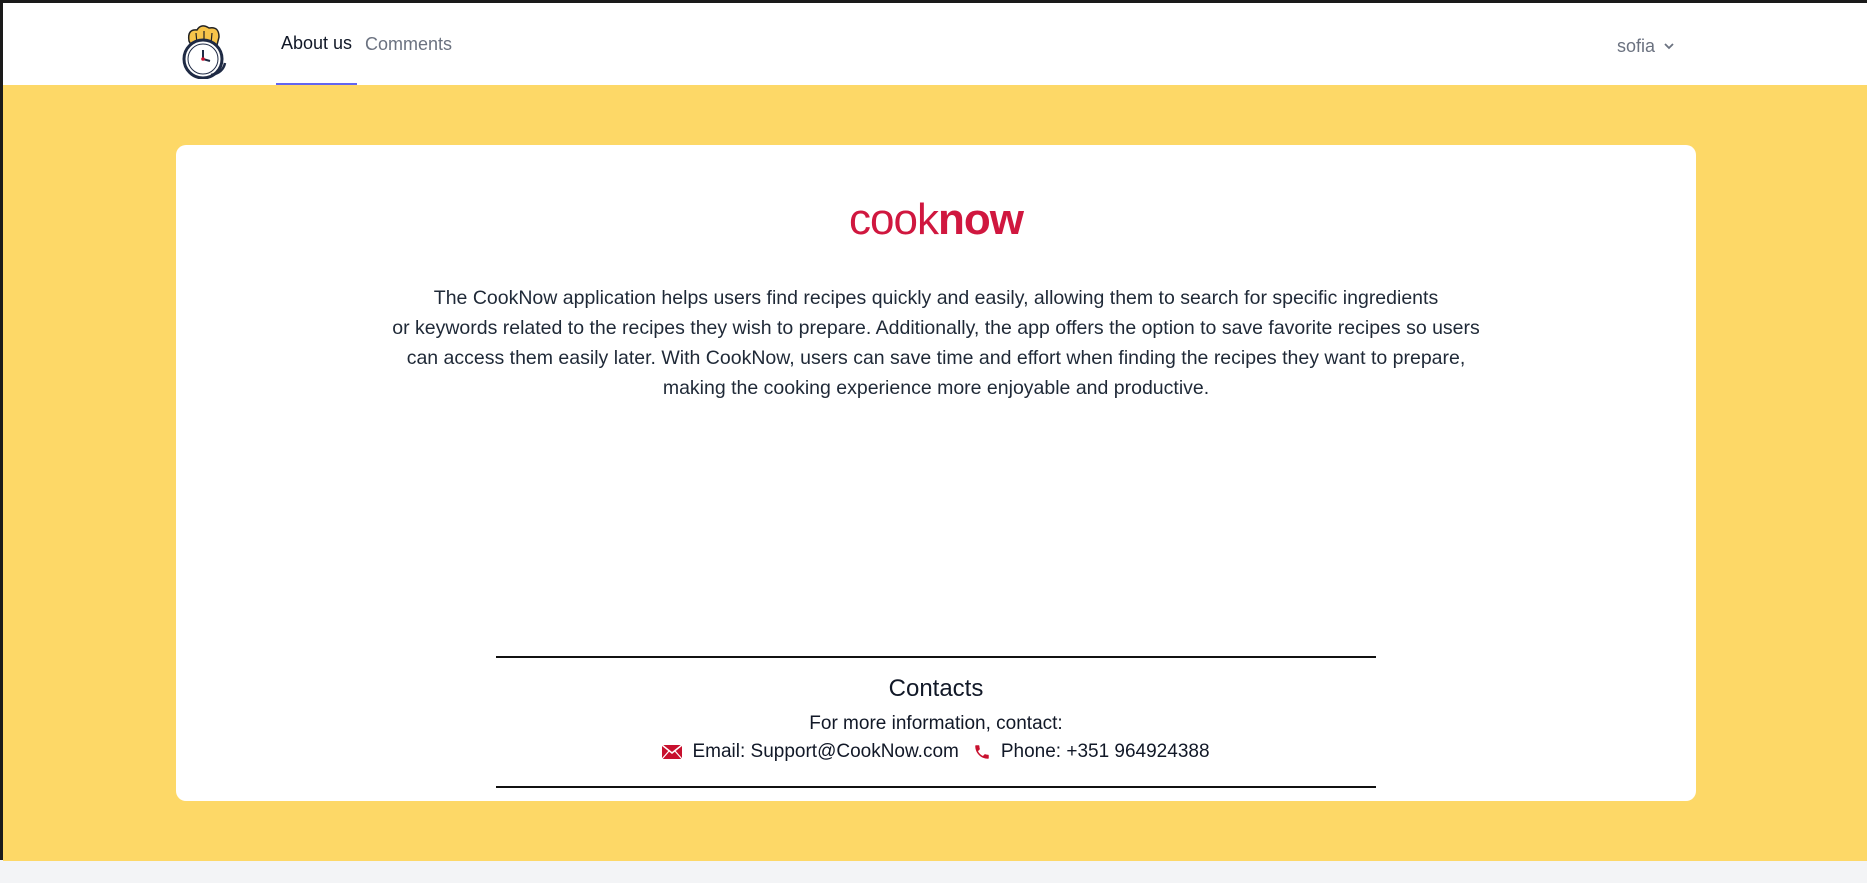 Image resolution: width=1867 pixels, height=883 pixels. What do you see at coordinates (936, 787) in the screenshot?
I see `contacts-divider-bottom` at bounding box center [936, 787].